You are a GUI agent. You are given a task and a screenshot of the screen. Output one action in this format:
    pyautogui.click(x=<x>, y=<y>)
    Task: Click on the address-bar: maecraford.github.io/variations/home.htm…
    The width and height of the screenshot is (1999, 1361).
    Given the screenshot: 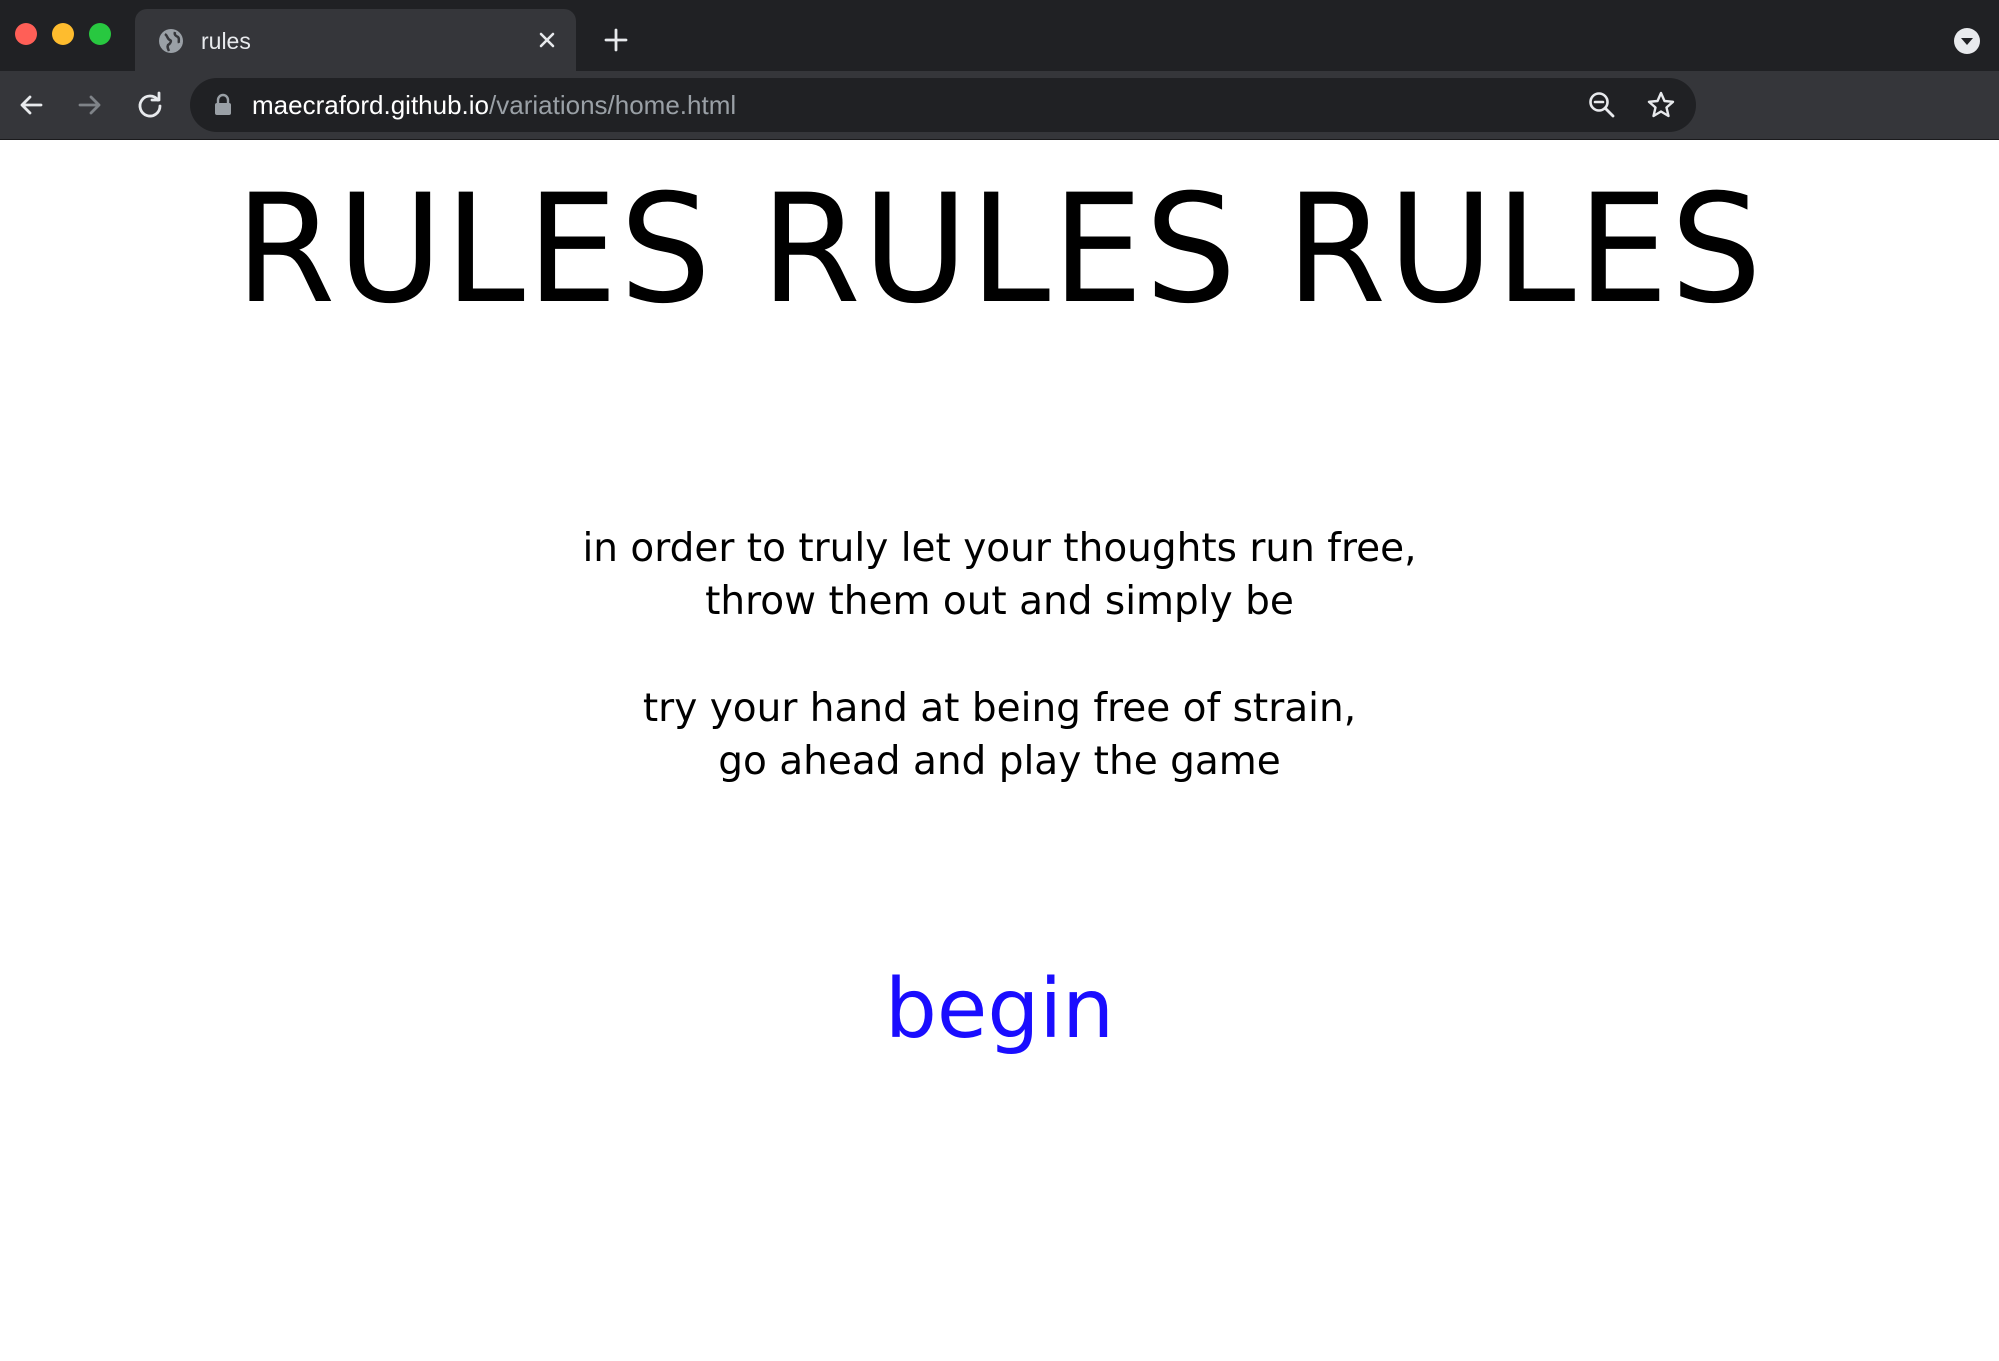 What is the action you would take?
    pyautogui.click(x=943, y=105)
    